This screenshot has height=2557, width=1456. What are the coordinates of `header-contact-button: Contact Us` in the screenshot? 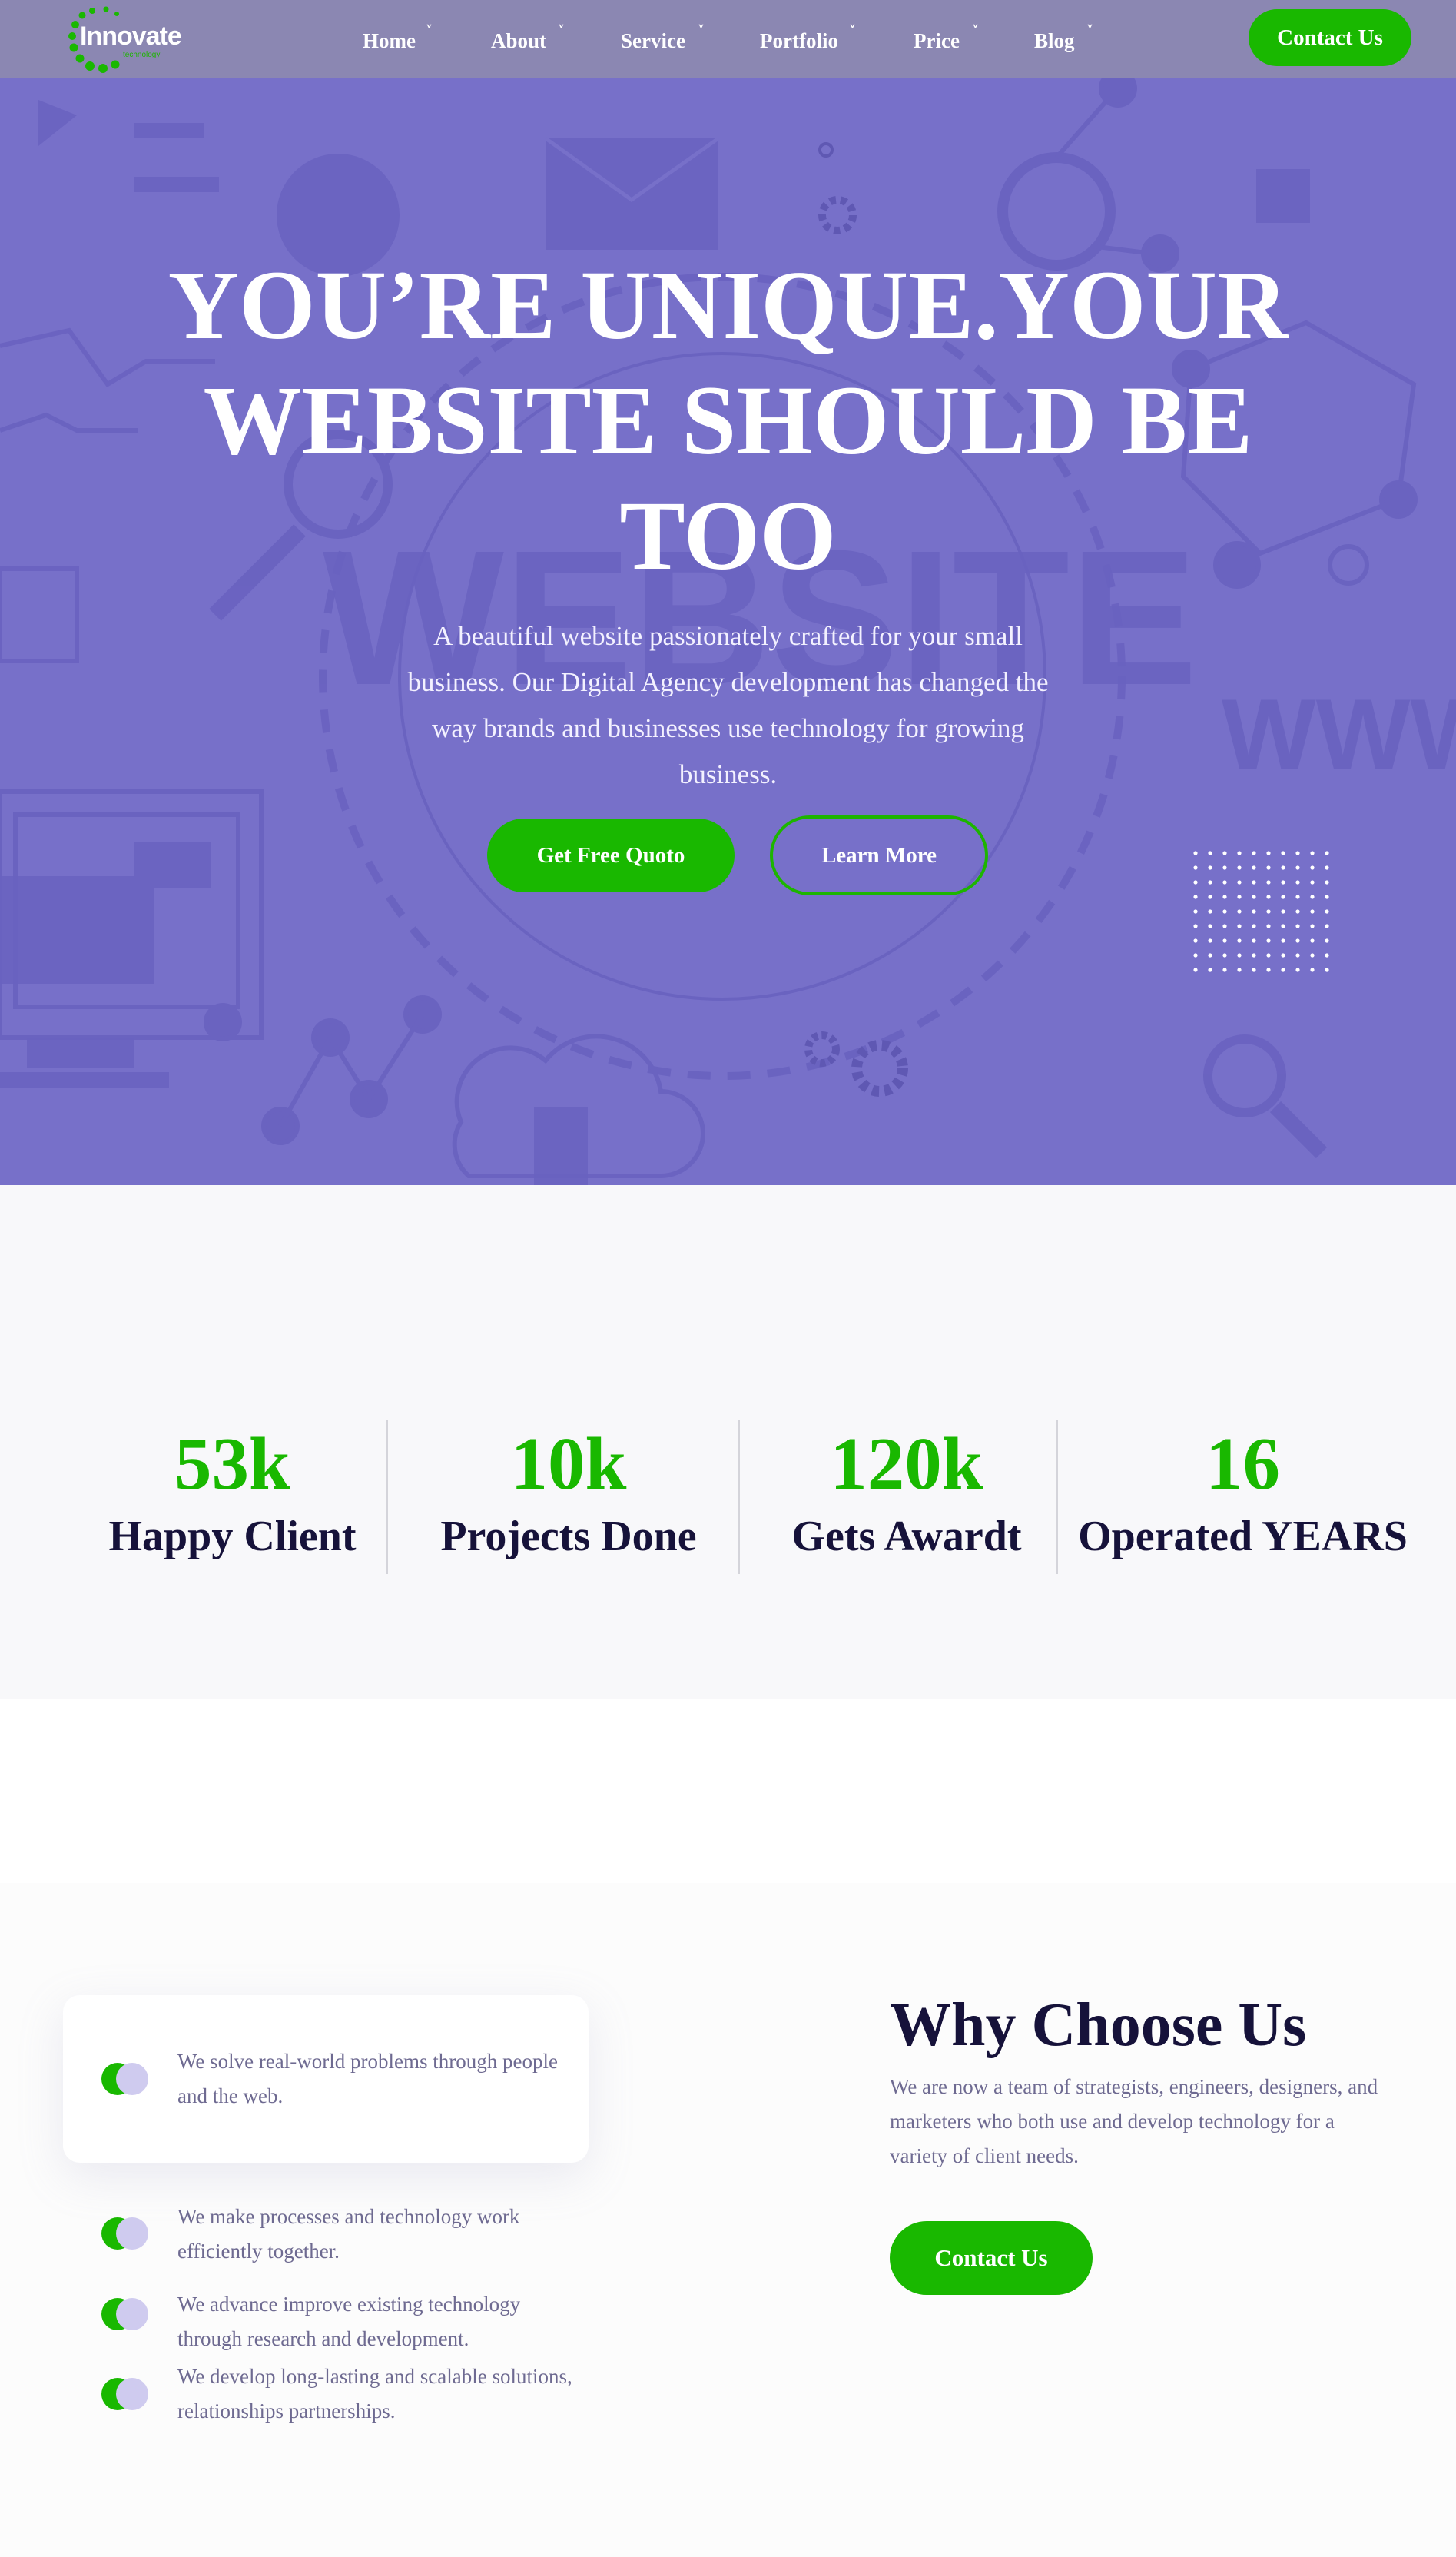 It's located at (1330, 38).